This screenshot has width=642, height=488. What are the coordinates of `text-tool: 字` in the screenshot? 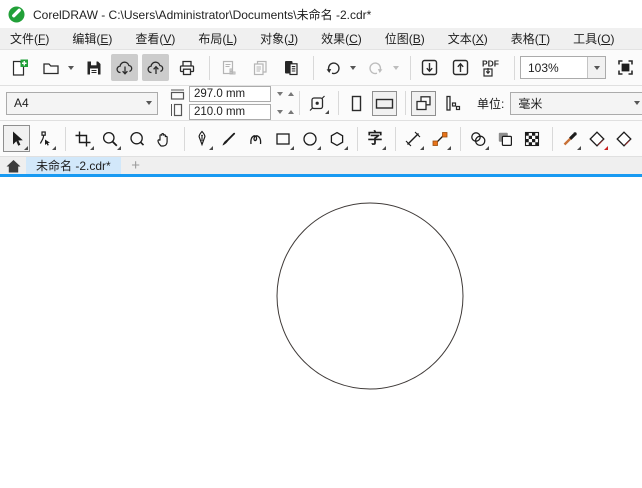 It's located at (375, 139).